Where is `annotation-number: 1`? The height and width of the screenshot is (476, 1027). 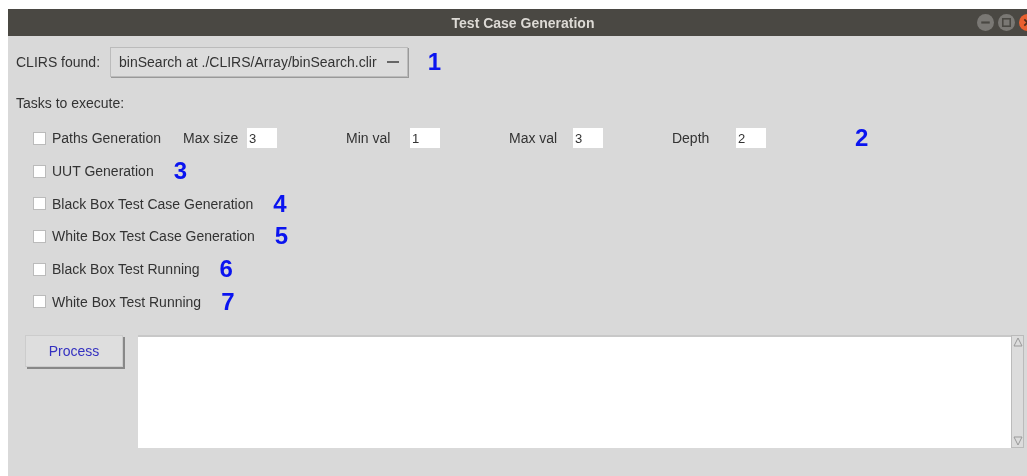 annotation-number: 1 is located at coordinates (434, 62).